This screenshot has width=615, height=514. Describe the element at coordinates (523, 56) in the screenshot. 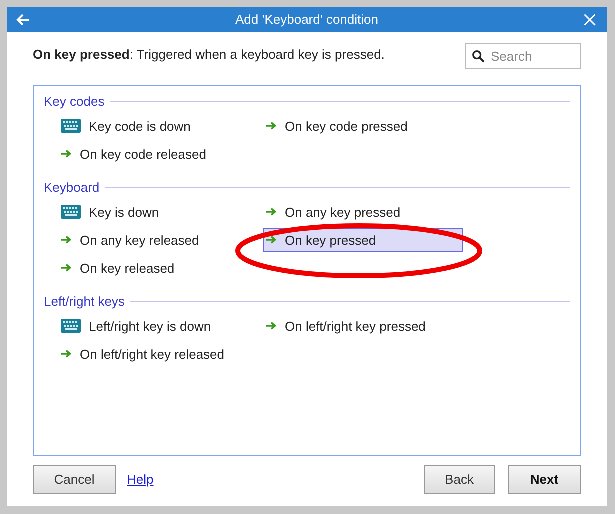

I see `search-field: Search` at that location.